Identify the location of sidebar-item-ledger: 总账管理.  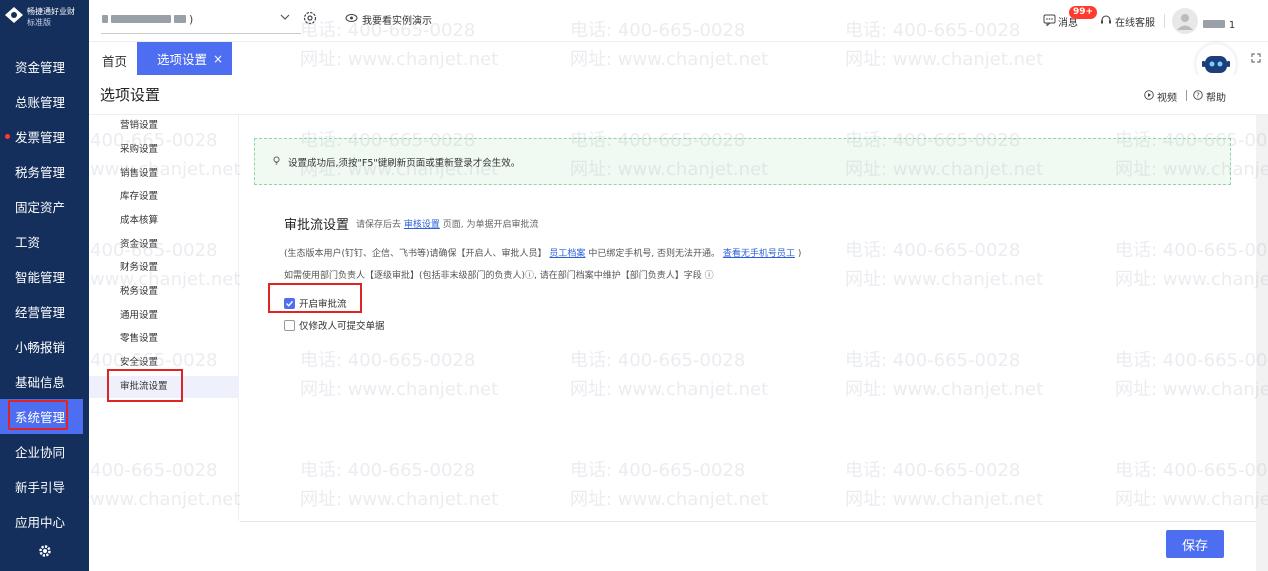
(44, 101).